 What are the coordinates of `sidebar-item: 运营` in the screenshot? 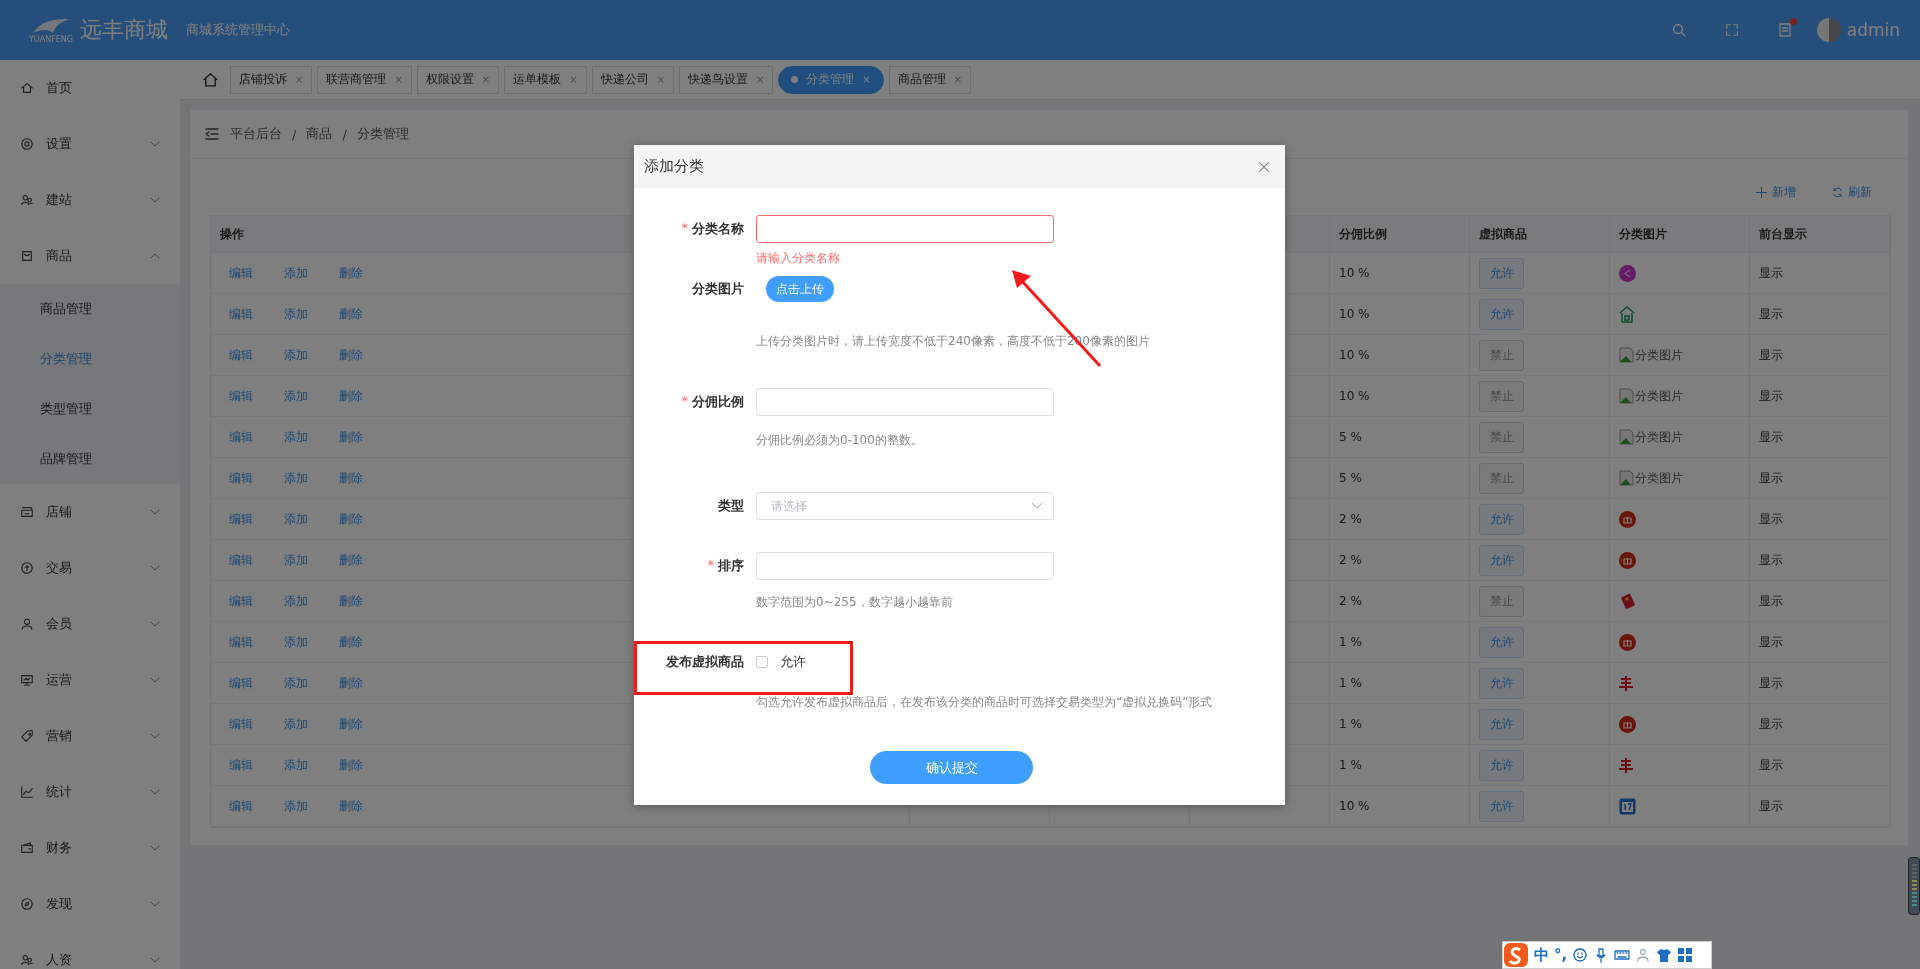 It's located at (90, 680).